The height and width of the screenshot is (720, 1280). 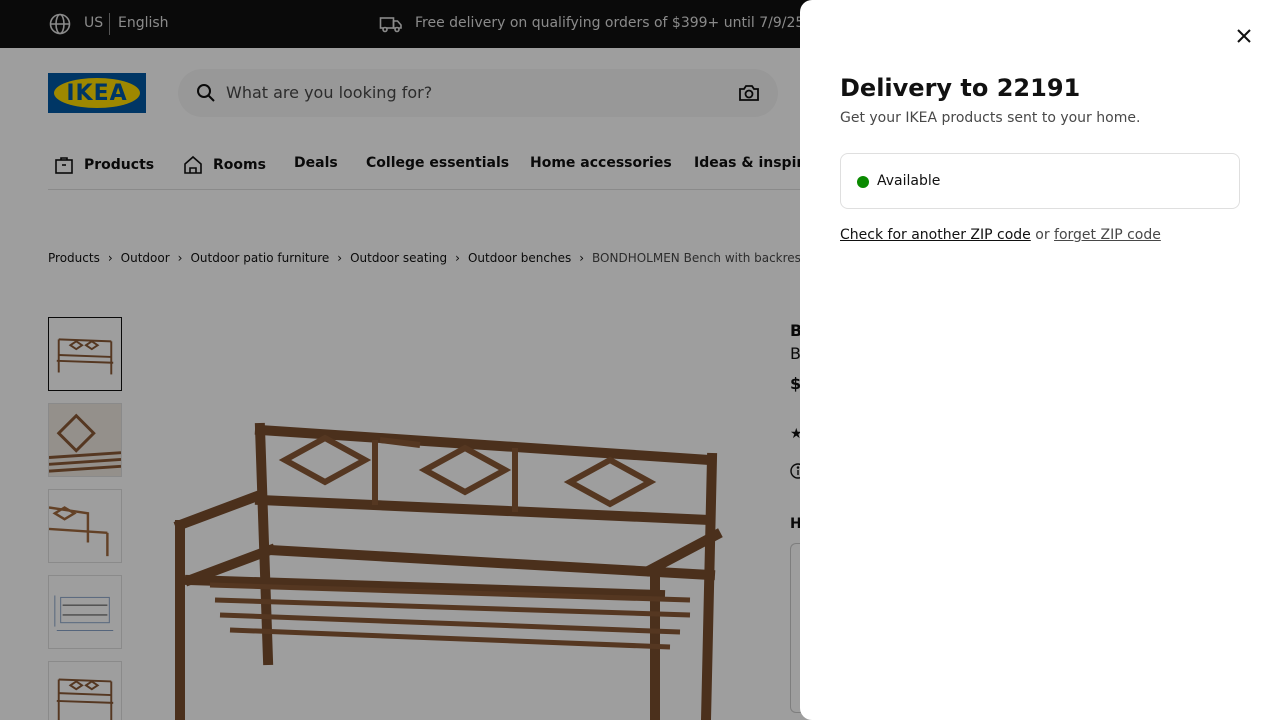 I want to click on close-icon, so click(x=1244, y=36).